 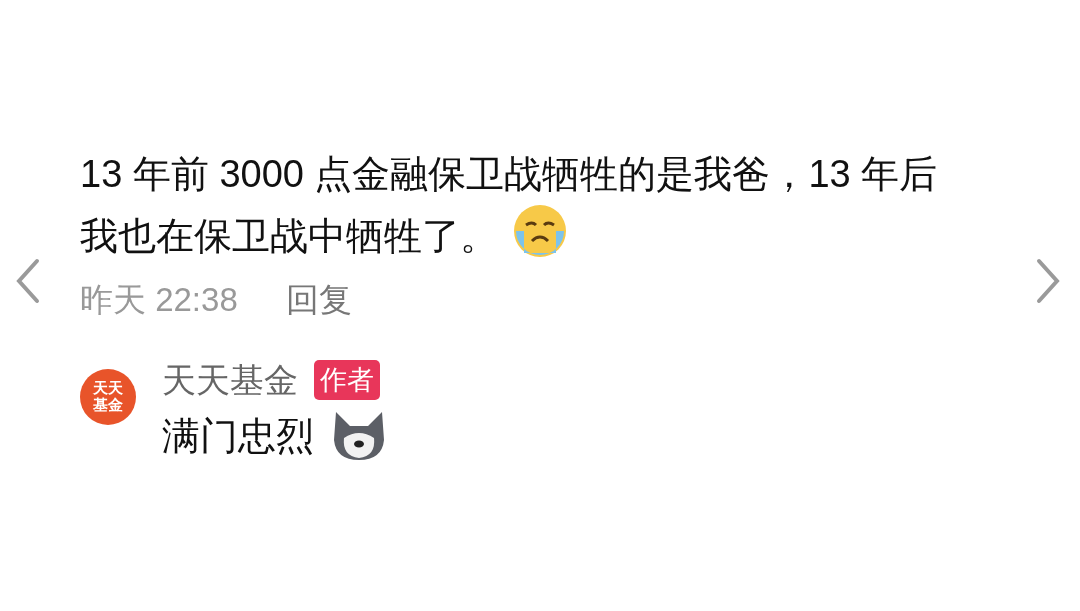 I want to click on author-badge: 作者, so click(x=347, y=380).